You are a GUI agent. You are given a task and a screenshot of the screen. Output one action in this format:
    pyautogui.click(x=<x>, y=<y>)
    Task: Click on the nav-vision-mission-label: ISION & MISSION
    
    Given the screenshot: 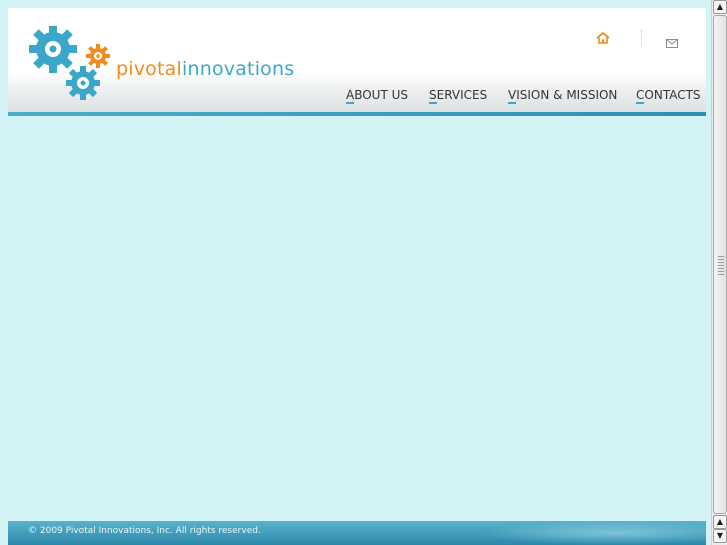 What is the action you would take?
    pyautogui.click(x=567, y=95)
    